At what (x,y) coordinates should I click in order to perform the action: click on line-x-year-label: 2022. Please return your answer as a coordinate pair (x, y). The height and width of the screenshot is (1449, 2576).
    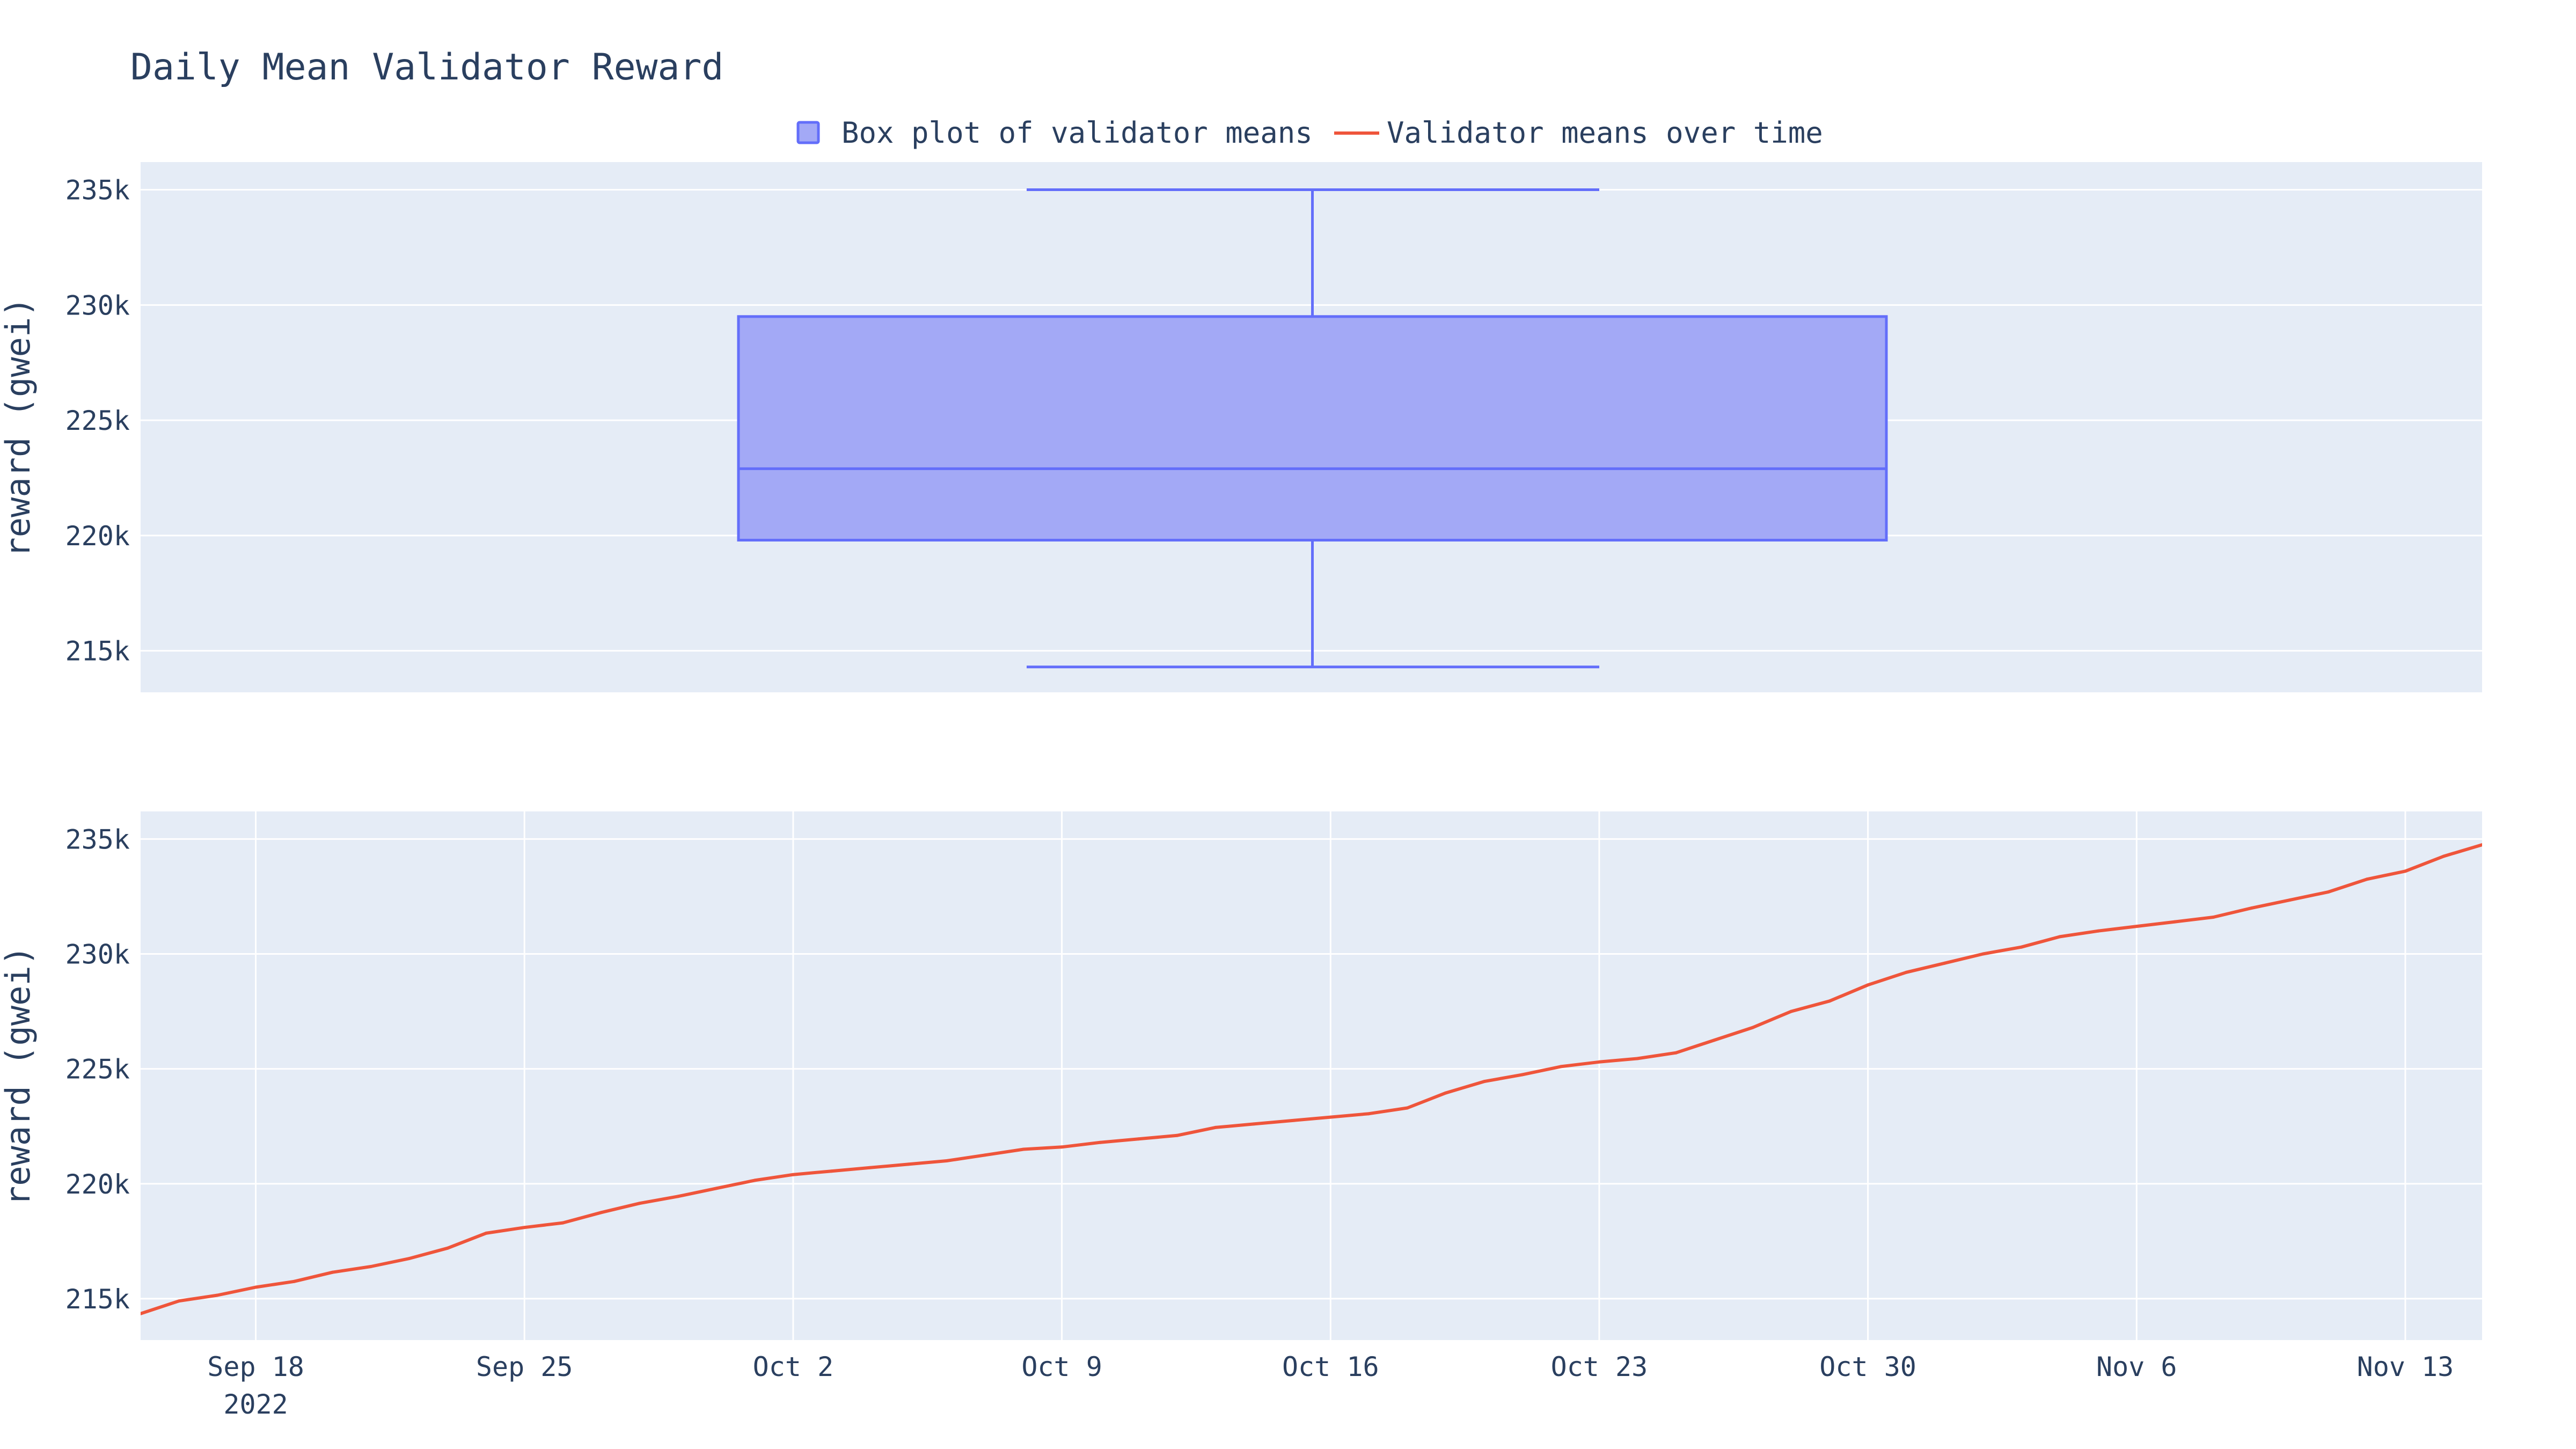
    Looking at the image, I should click on (255, 1404).